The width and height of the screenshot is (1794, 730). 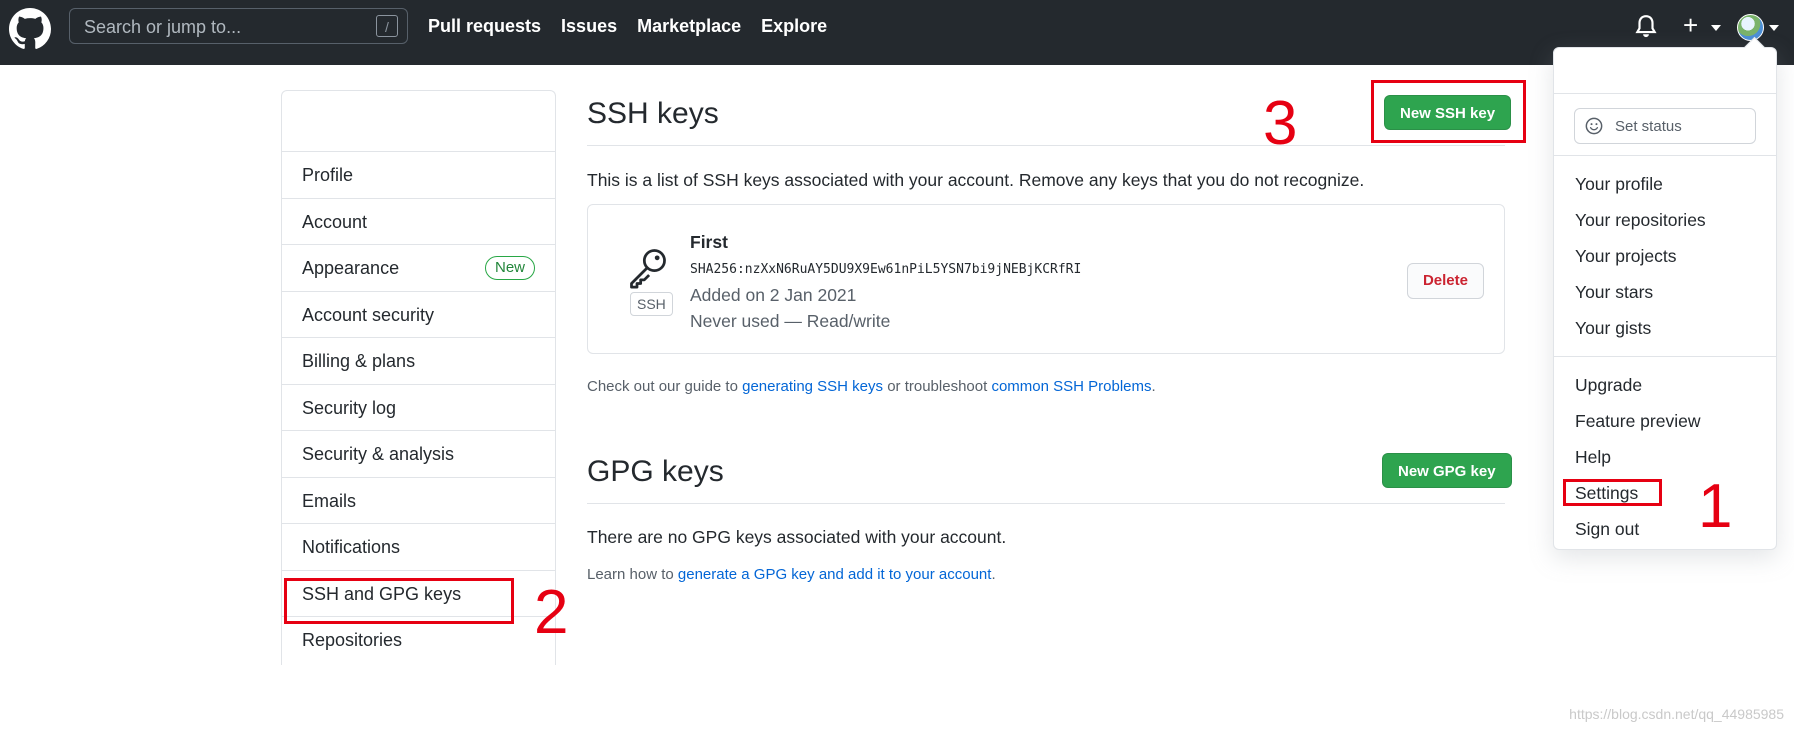 I want to click on gpg-keys-heading: GPG keys, so click(x=655, y=471).